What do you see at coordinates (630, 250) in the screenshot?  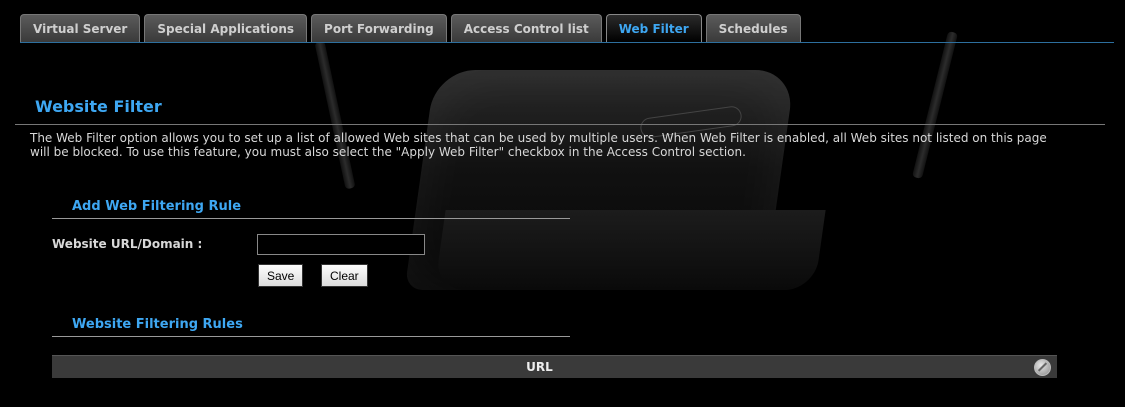 I see `background-router-front` at bounding box center [630, 250].